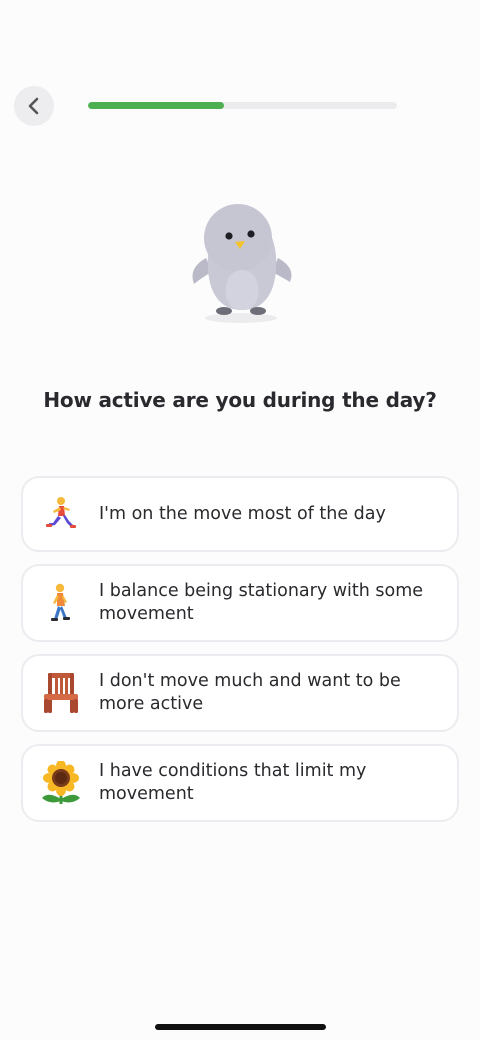 The image size is (480, 1040). I want to click on running-person-icon, so click(61, 514).